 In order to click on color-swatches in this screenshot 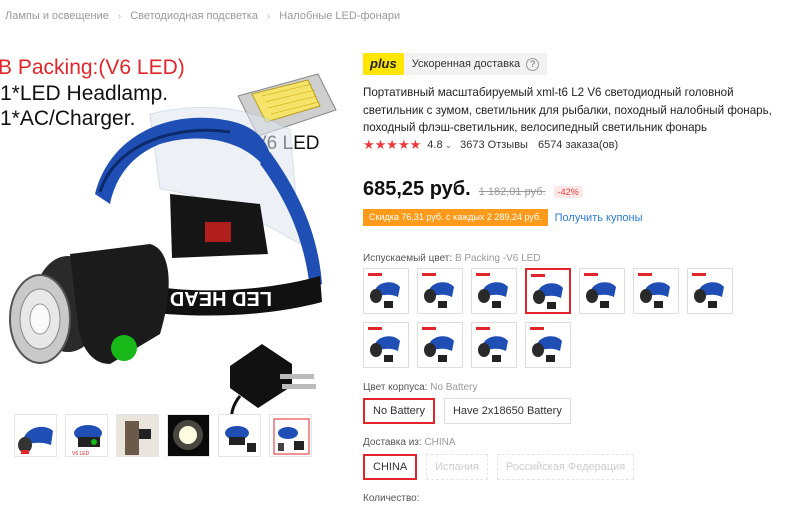, I will do `click(558, 318)`.